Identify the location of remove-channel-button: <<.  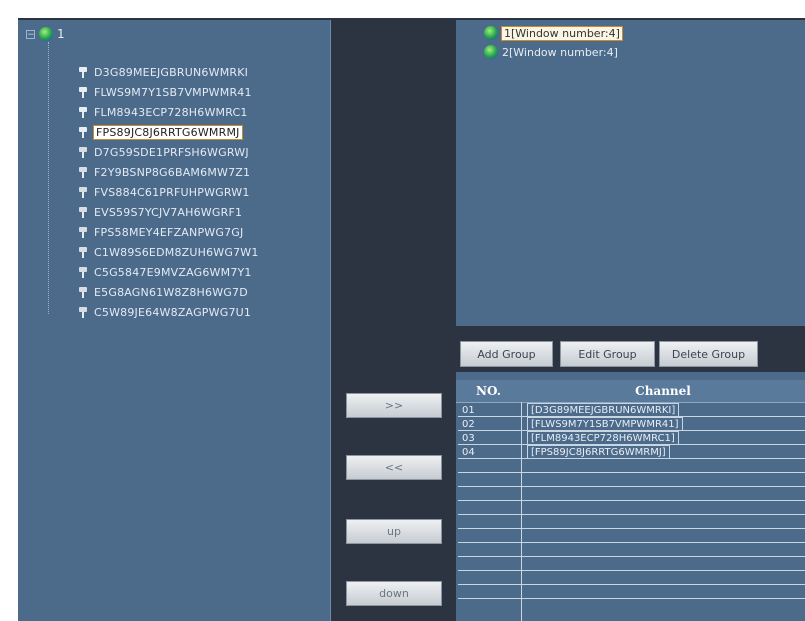
(394, 467).